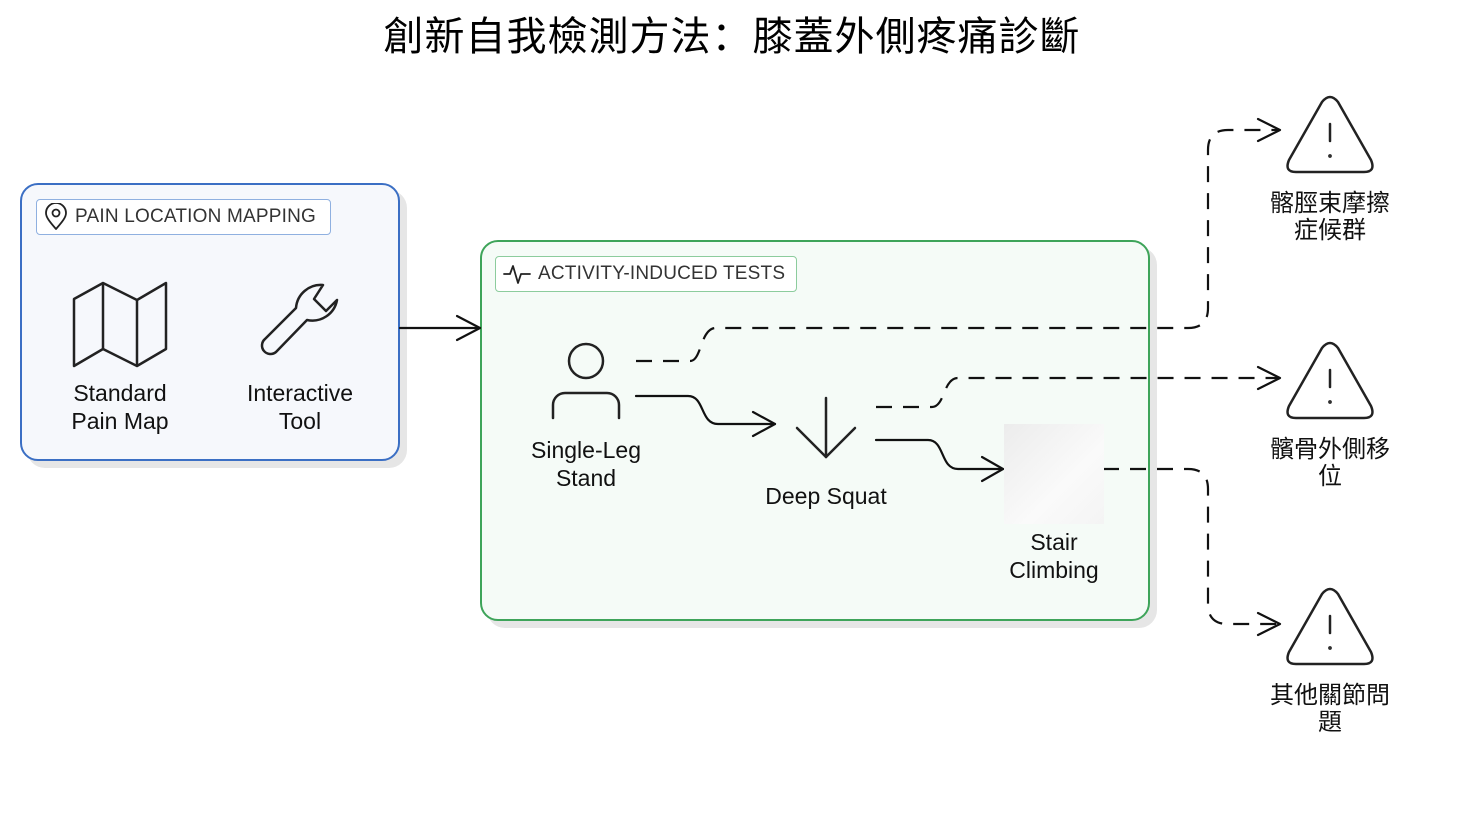 This screenshot has width=1464, height=815. I want to click on outcome-label-line: 症候群, so click(1330, 230).